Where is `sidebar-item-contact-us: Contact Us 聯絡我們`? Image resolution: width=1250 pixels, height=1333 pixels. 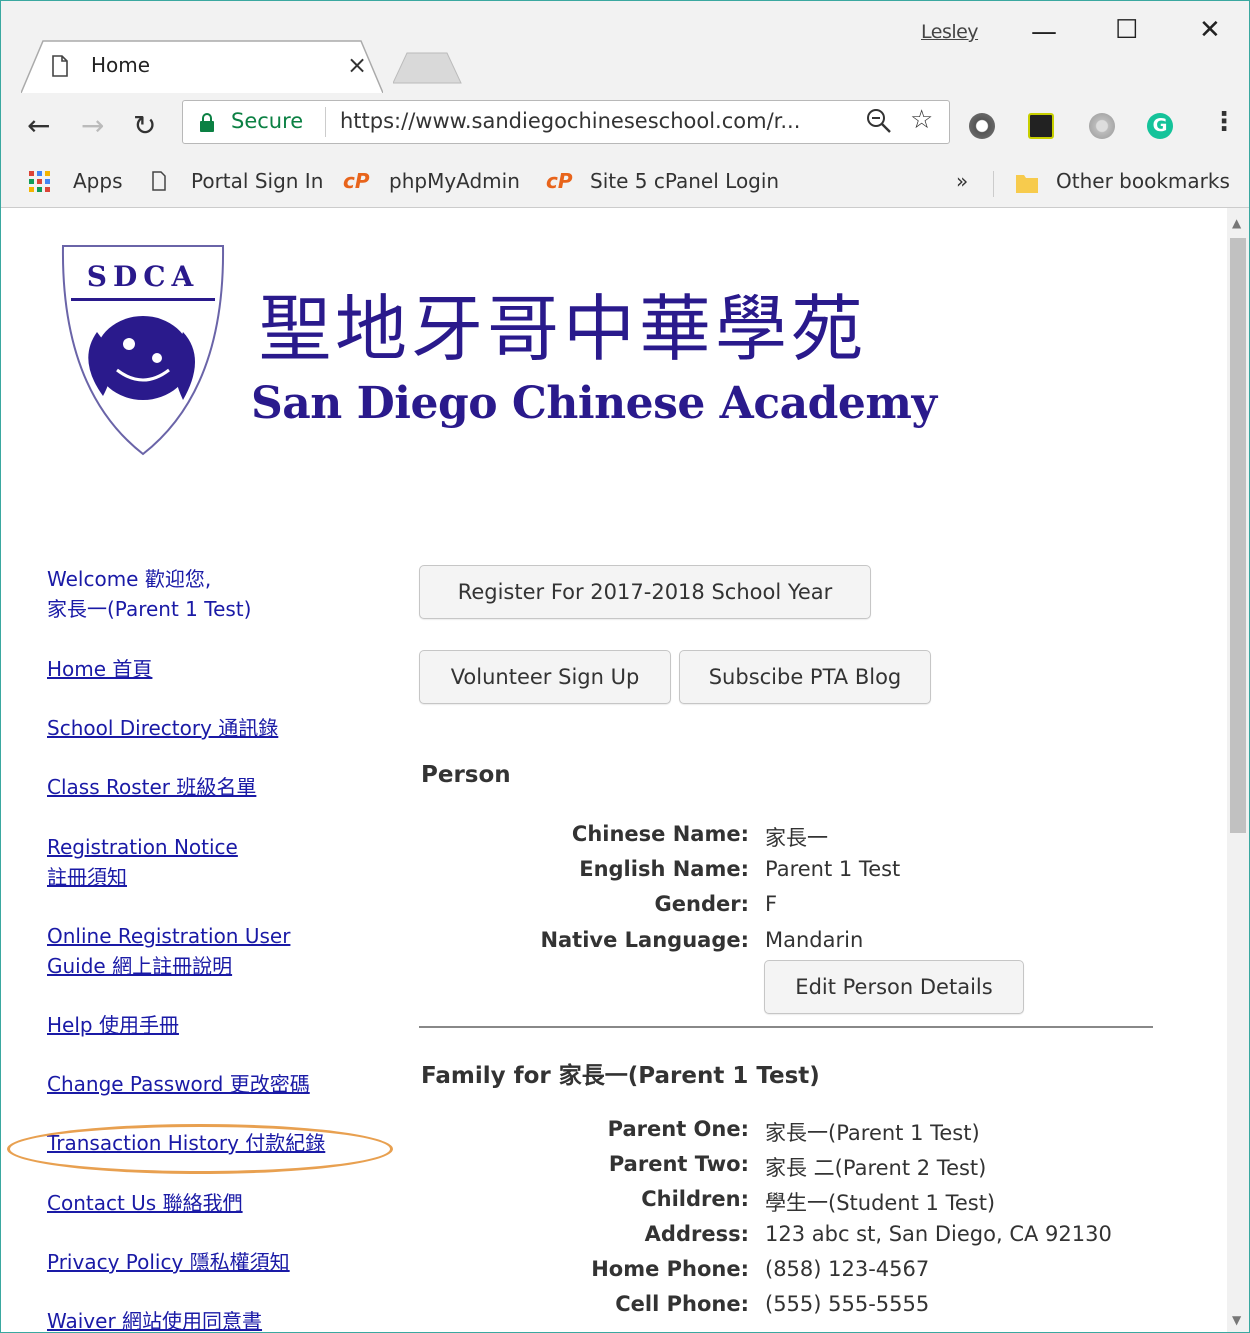
sidebar-item-contact-us: Contact Us 聯絡我們 is located at coordinates (145, 1203).